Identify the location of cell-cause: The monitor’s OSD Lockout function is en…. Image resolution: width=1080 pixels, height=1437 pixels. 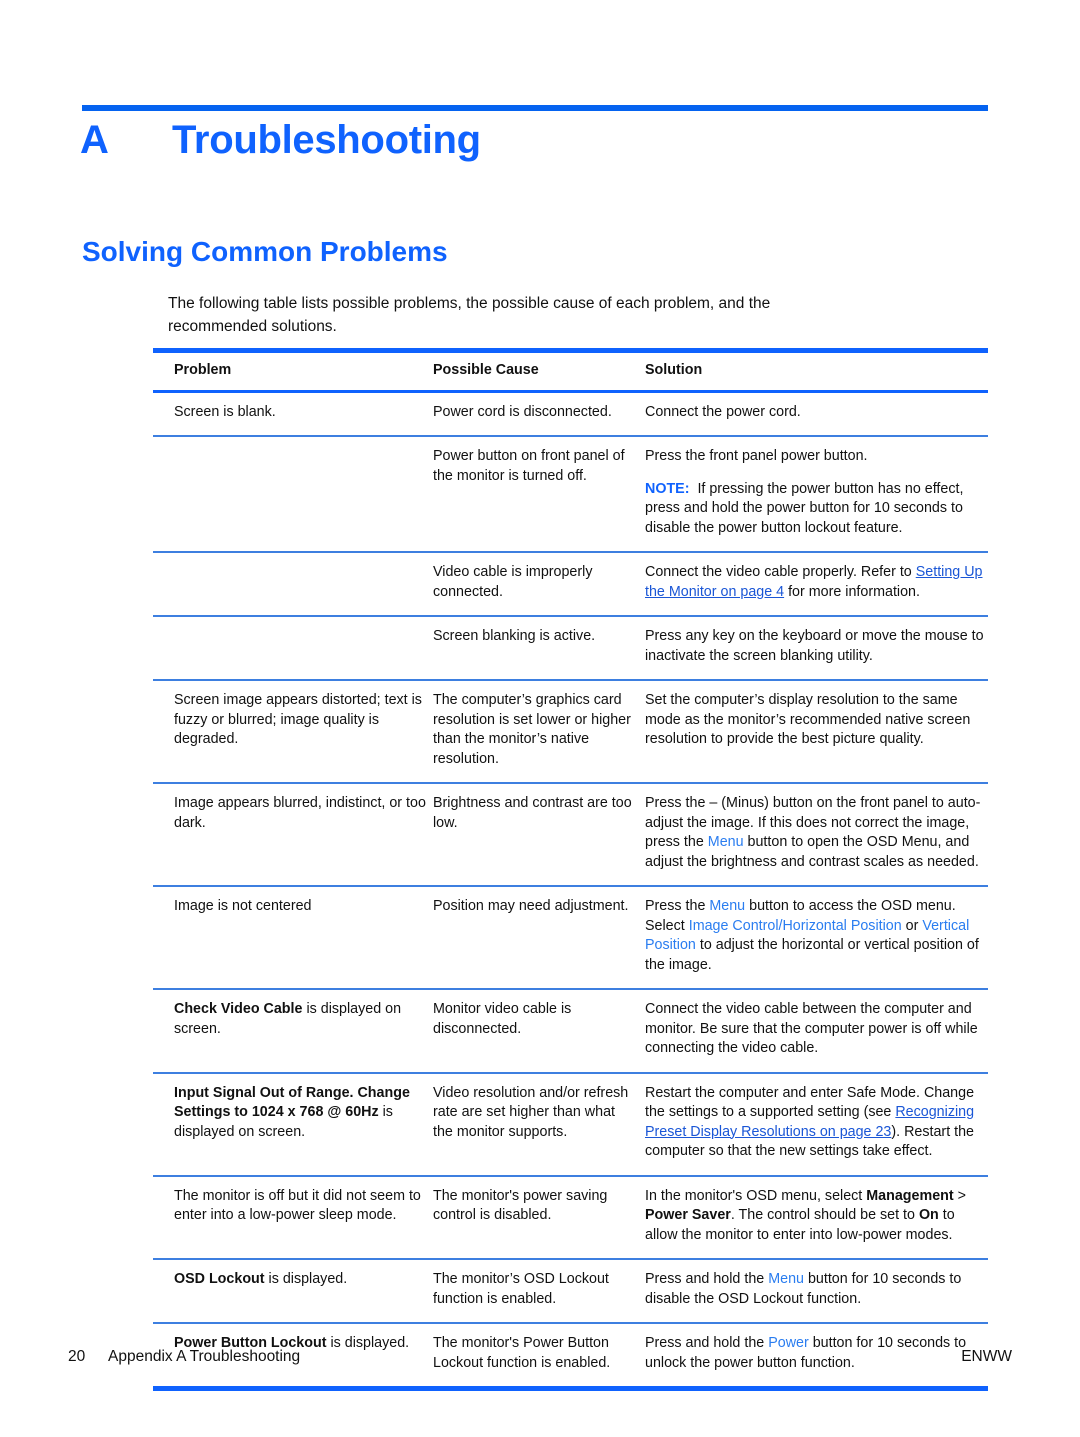
(521, 1289).